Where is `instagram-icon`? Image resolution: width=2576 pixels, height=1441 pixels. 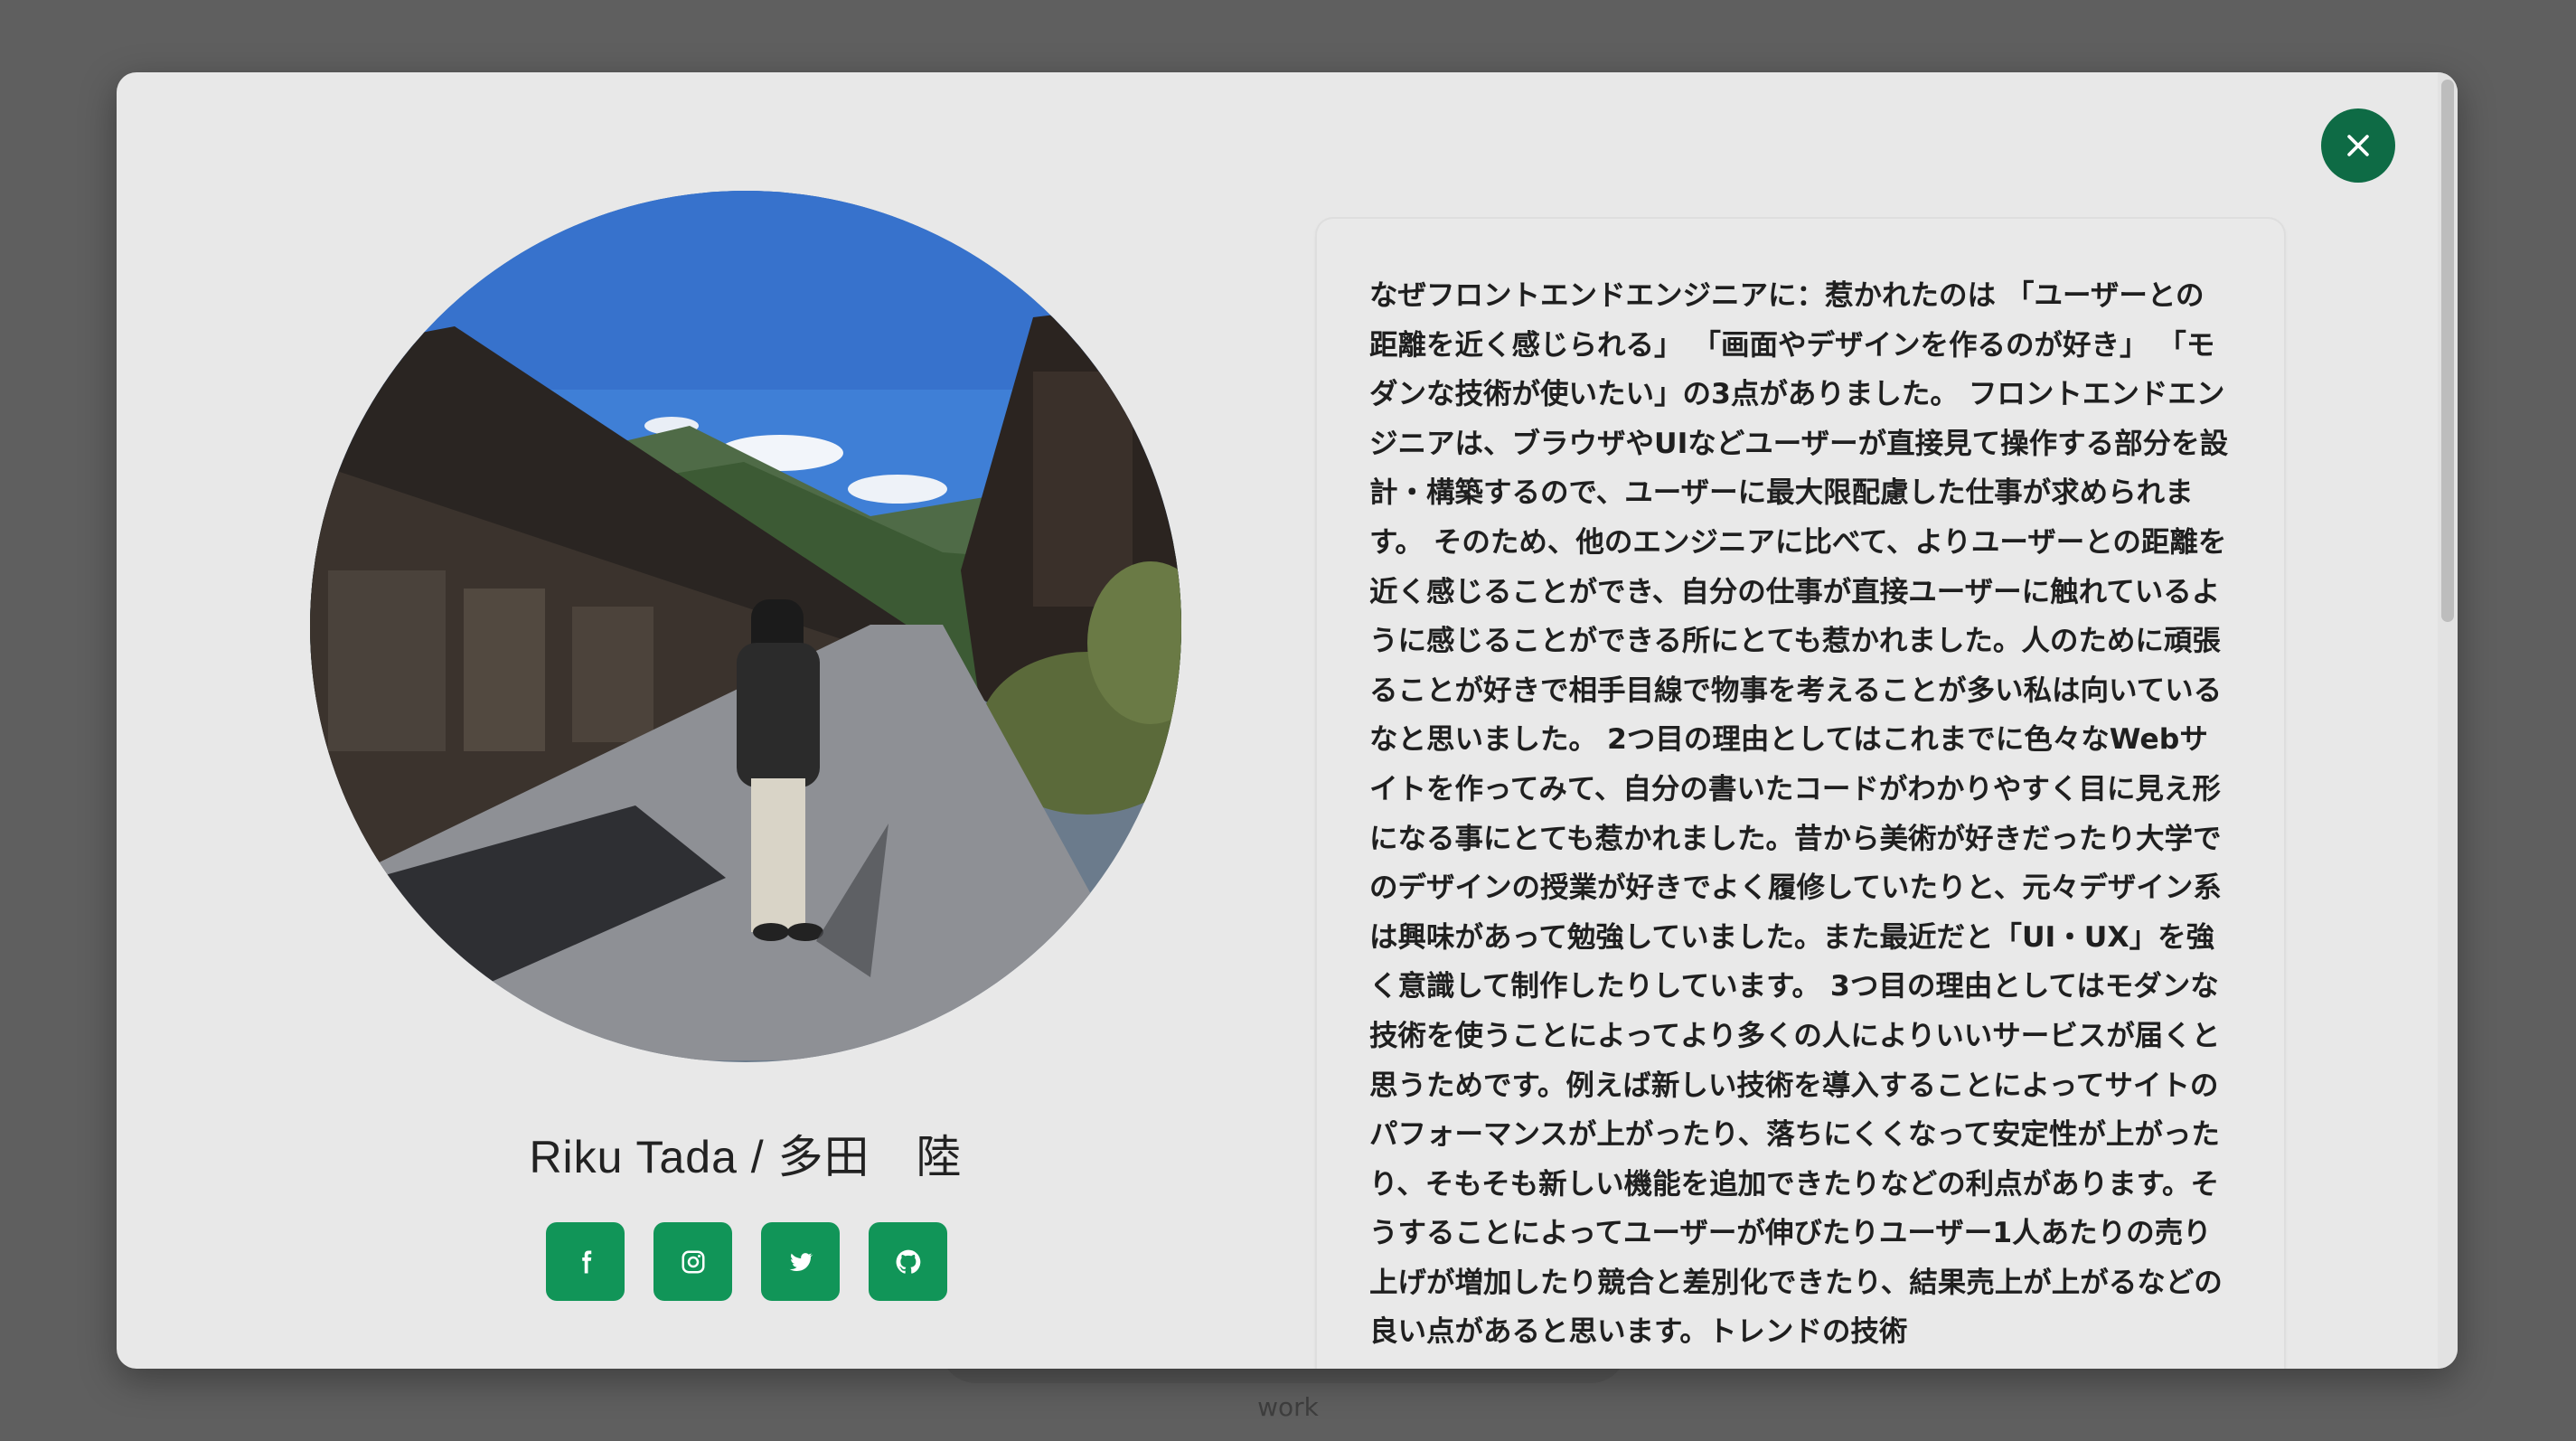
instagram-icon is located at coordinates (693, 1261).